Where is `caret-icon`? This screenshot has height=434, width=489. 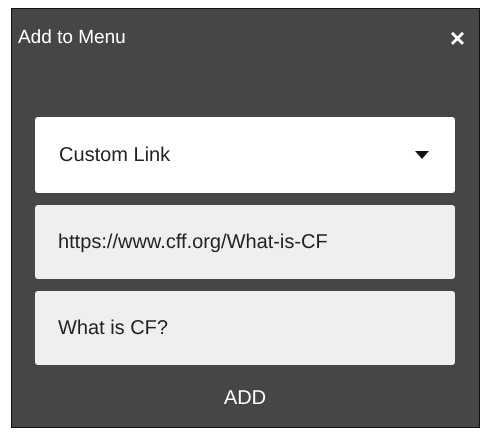
caret-icon is located at coordinates (422, 155).